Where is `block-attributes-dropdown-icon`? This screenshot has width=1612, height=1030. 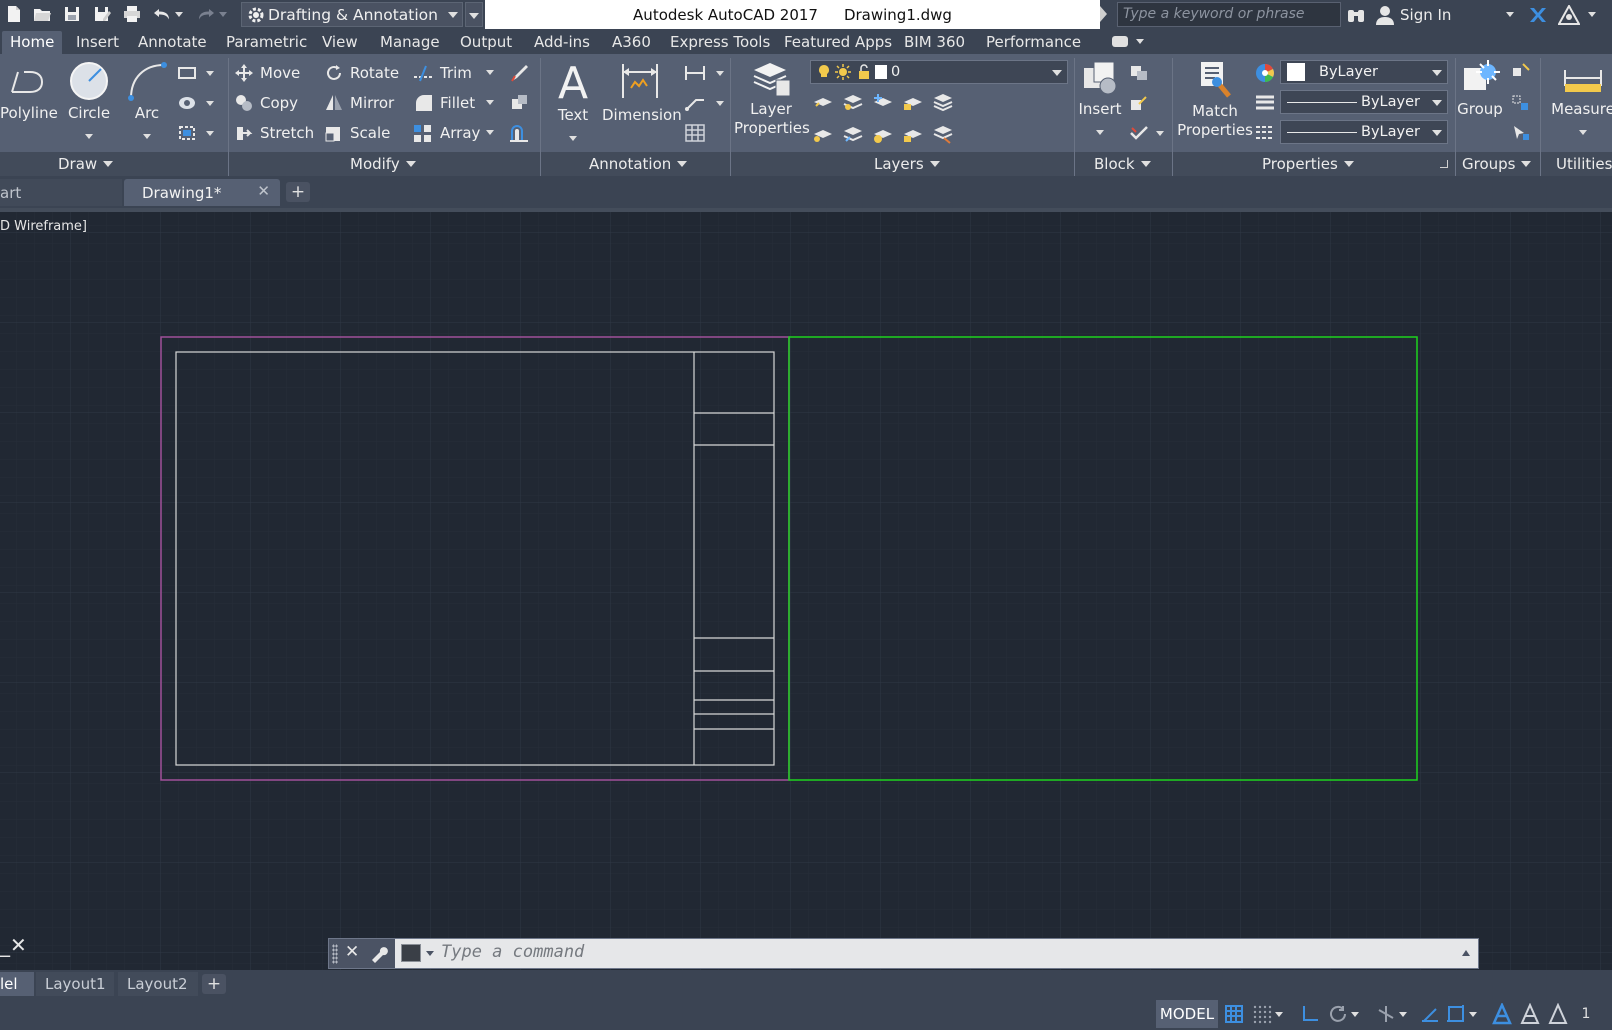
block-attributes-dropdown-icon is located at coordinates (1160, 133).